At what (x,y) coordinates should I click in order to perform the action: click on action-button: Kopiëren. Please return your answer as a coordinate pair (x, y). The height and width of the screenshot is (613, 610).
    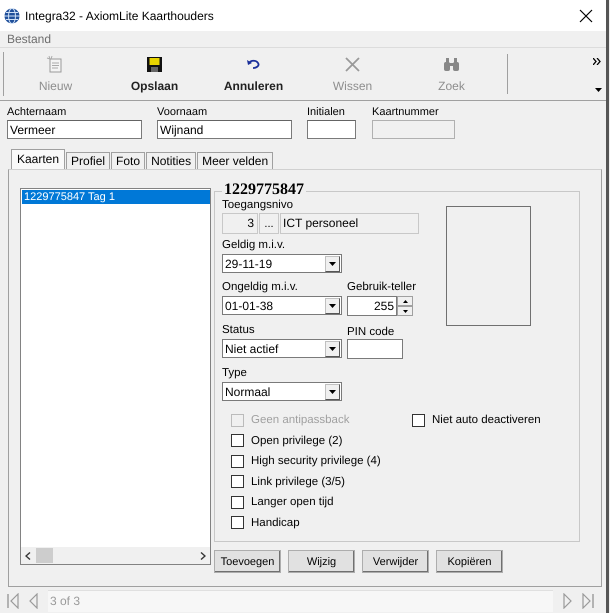
    Looking at the image, I should click on (469, 561).